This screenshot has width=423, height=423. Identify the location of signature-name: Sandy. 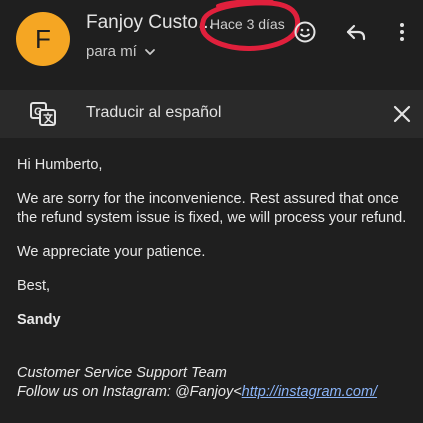
(39, 320).